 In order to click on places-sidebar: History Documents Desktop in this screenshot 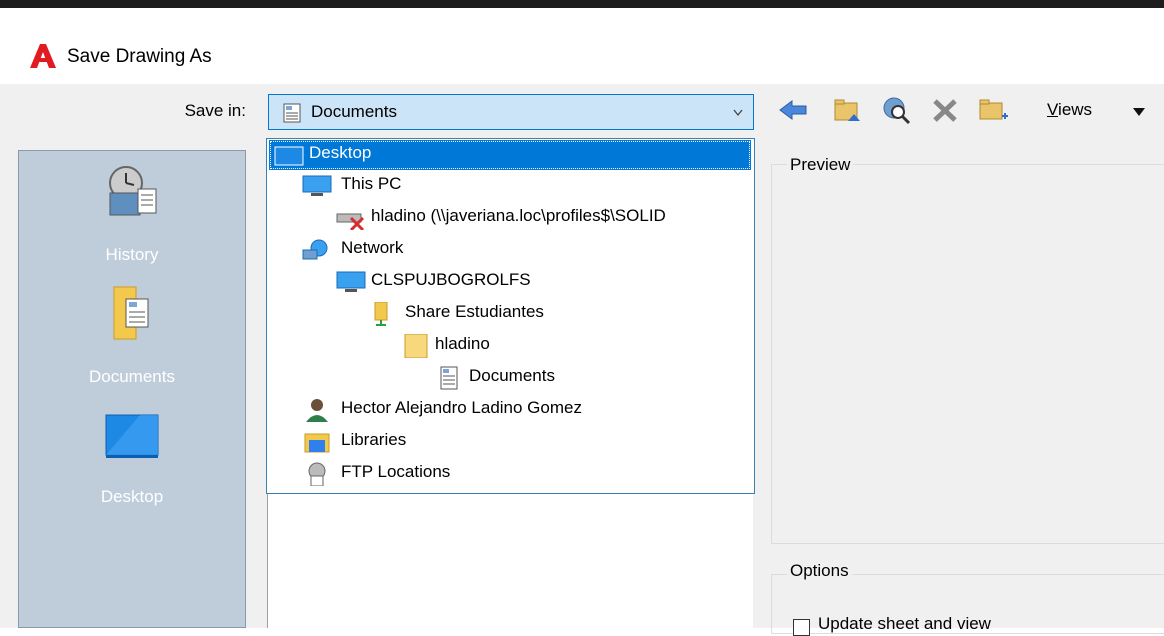, I will do `click(132, 389)`.